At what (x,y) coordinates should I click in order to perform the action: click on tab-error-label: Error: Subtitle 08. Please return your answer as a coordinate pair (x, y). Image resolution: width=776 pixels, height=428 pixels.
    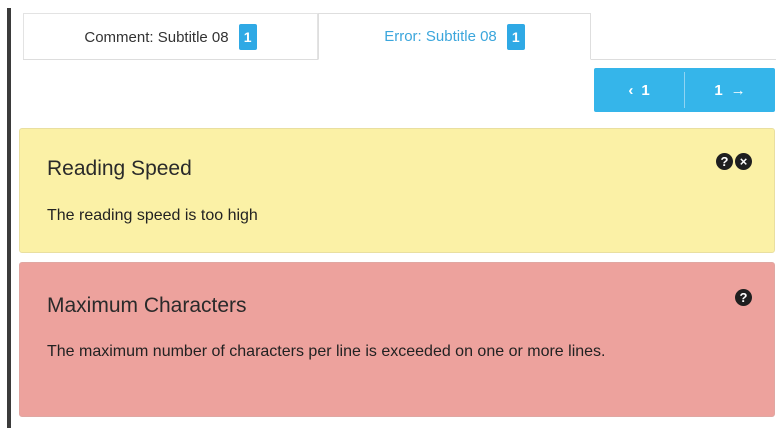
    Looking at the image, I should click on (440, 36).